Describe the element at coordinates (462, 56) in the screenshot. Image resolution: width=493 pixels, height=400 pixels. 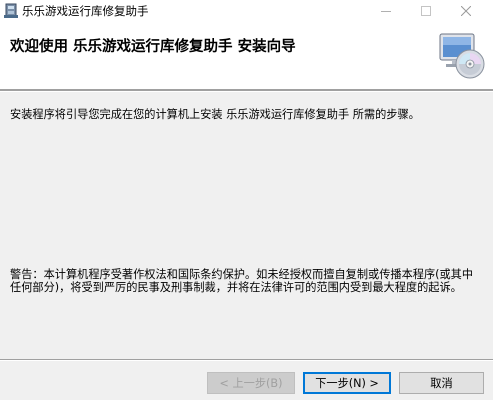
I see `cd-computer-icon` at that location.